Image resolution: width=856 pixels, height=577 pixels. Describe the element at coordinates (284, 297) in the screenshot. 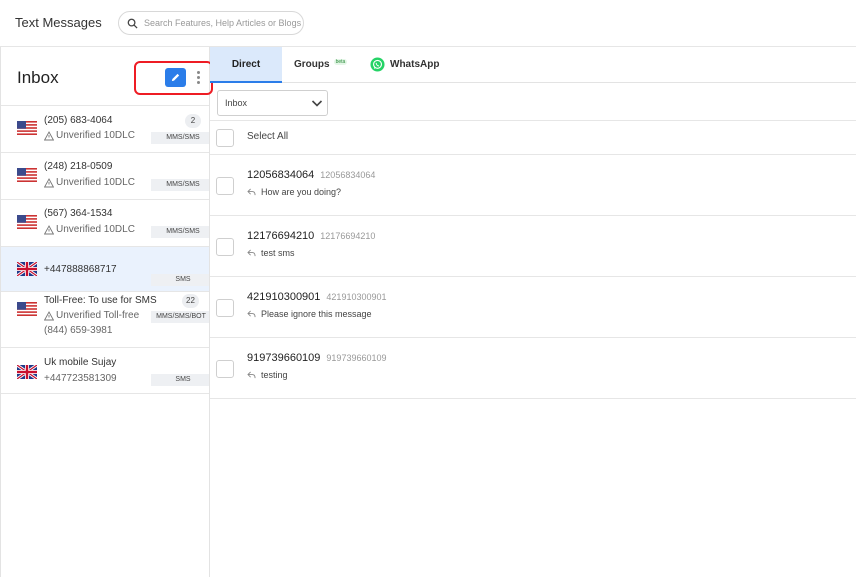

I see `conversation-number-text: 421910300901` at that location.